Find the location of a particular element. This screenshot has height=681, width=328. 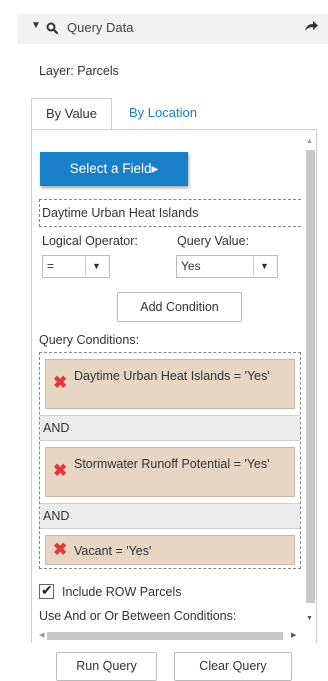

query-value-select: Yes ▼ is located at coordinates (227, 266).